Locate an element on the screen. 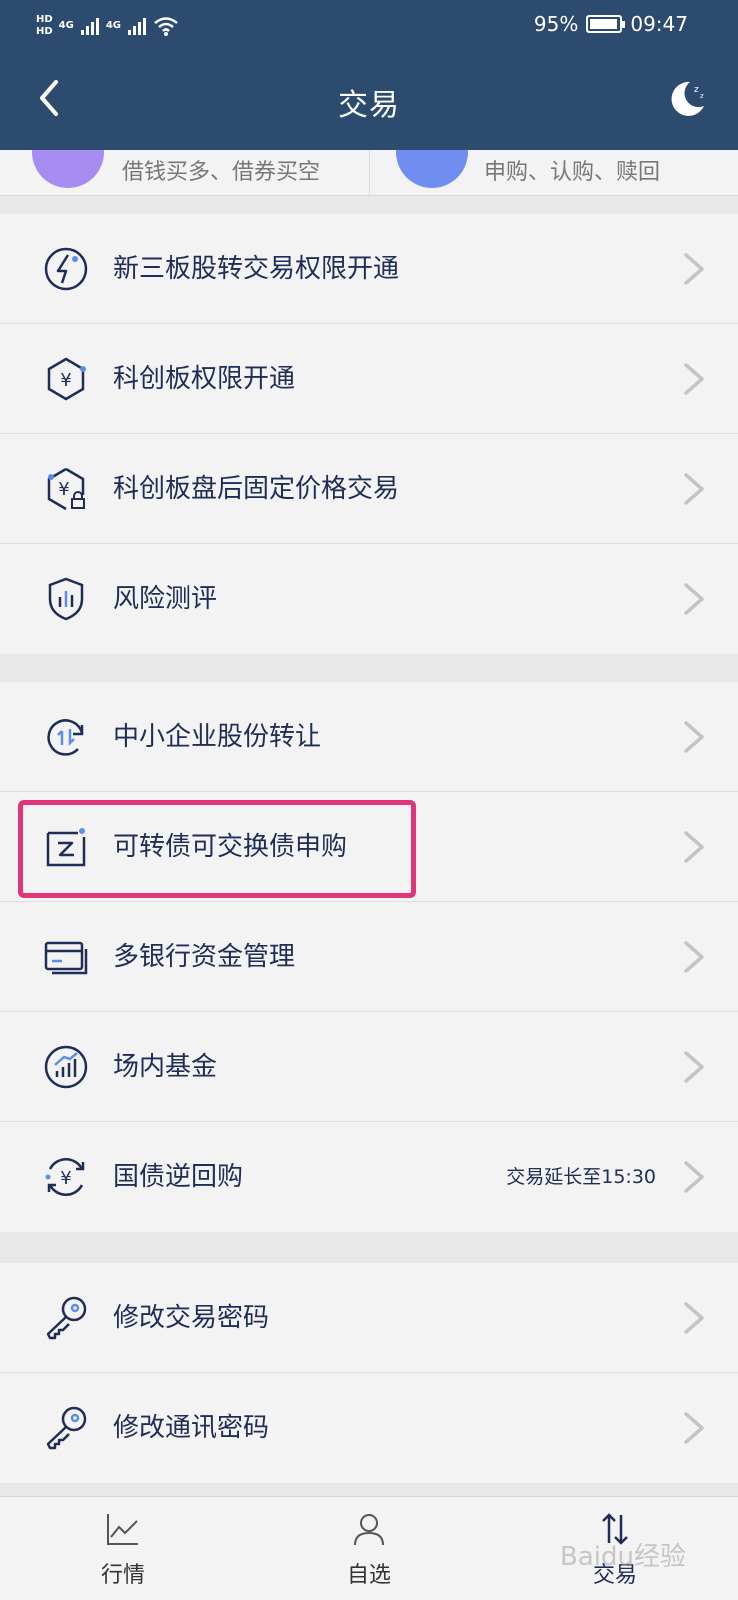 This screenshot has height=1600, width=738. fund-shortcut: 申购、认购、赎回 is located at coordinates (553, 172).